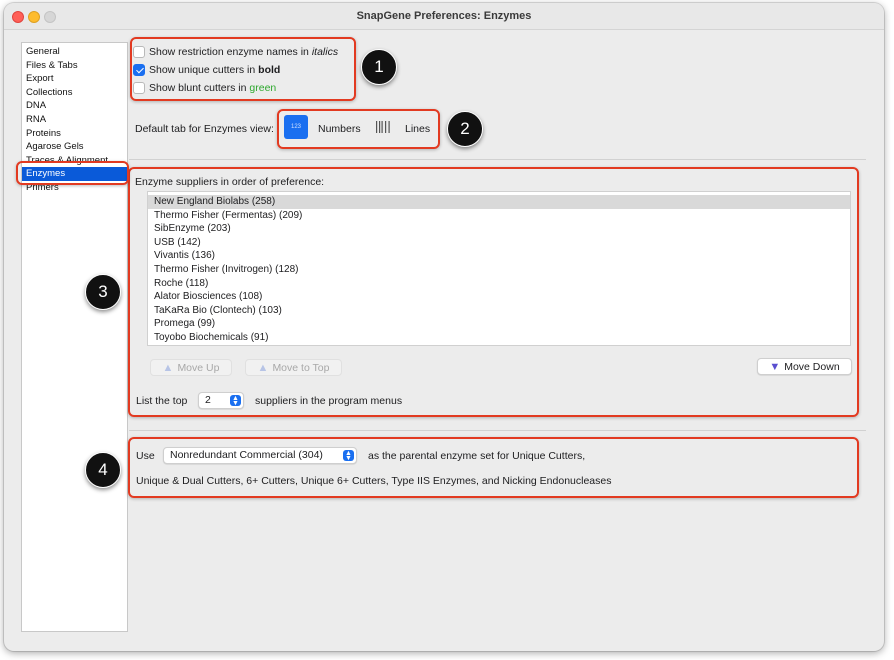 The image size is (894, 660). Describe the element at coordinates (103, 470) in the screenshot. I see `annotation-badge-4: 4` at that location.